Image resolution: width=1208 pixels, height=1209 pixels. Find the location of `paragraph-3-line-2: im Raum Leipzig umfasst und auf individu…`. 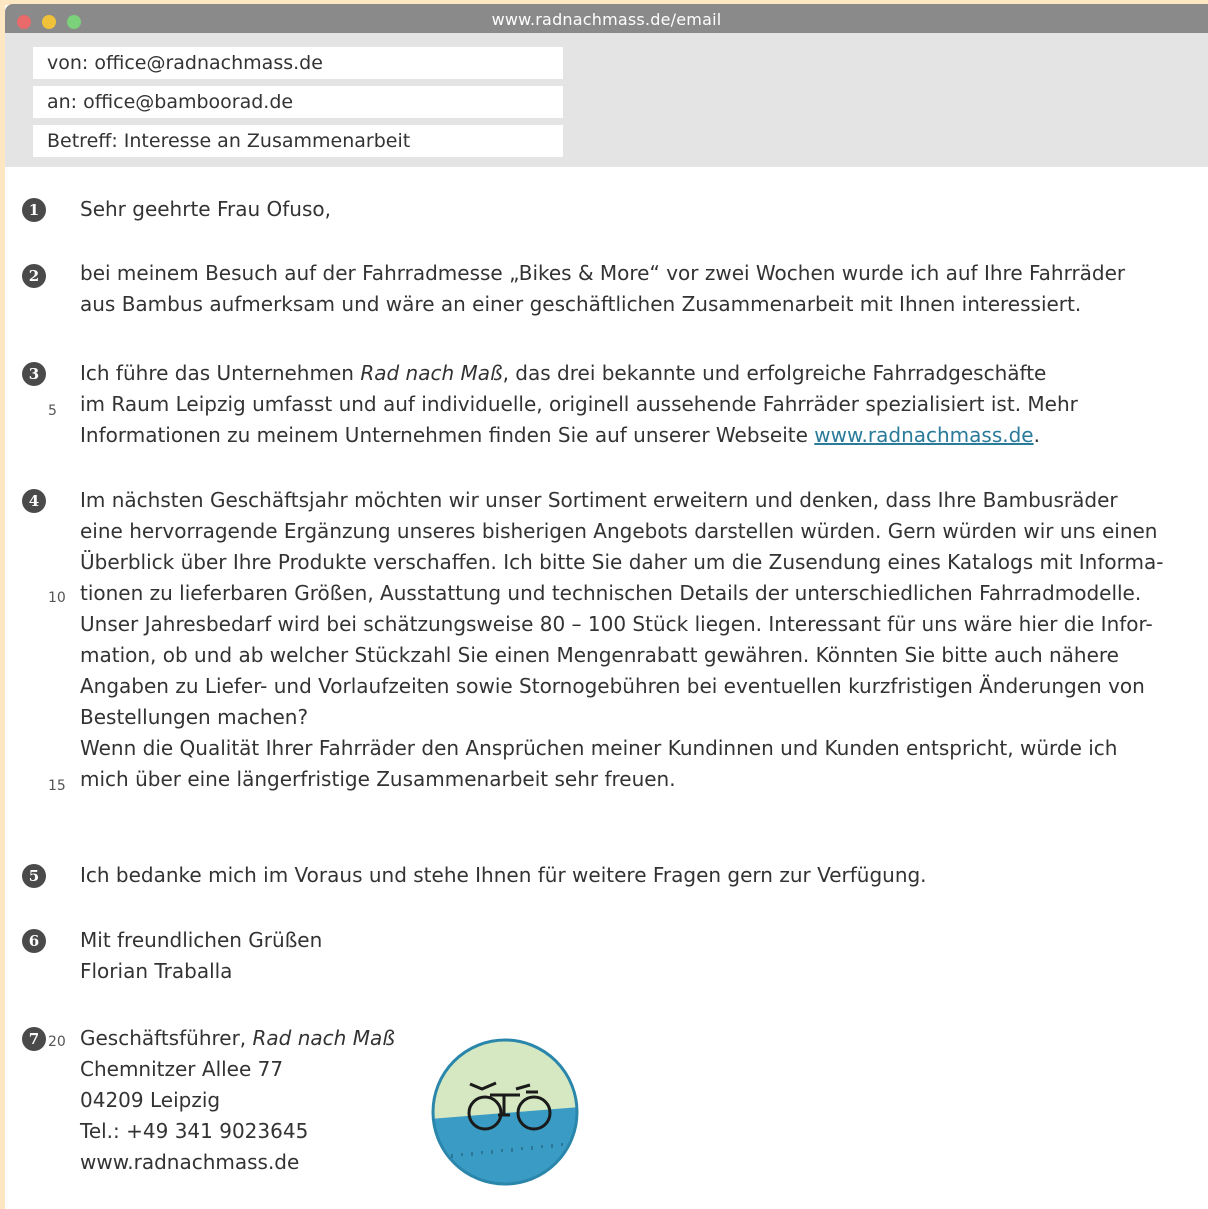

paragraph-3-line-2: im Raum Leipzig umfasst und auf individu… is located at coordinates (579, 404).